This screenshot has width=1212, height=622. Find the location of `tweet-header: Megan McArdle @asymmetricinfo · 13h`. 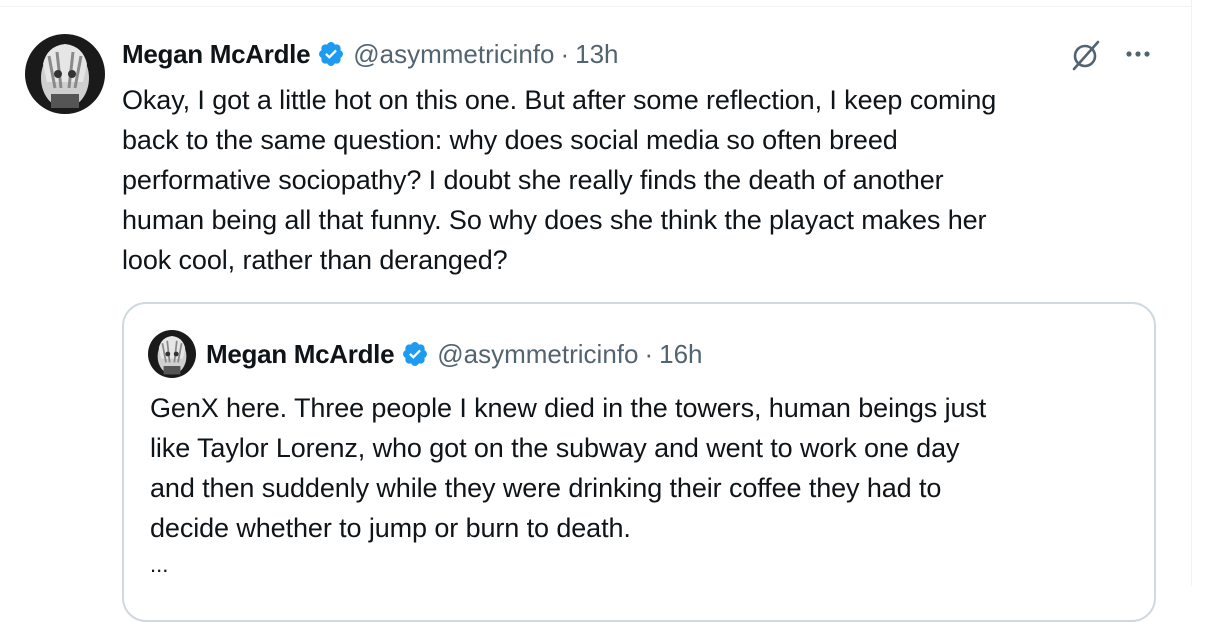

tweet-header: Megan McArdle @asymmetricinfo · 13h is located at coordinates (370, 54).